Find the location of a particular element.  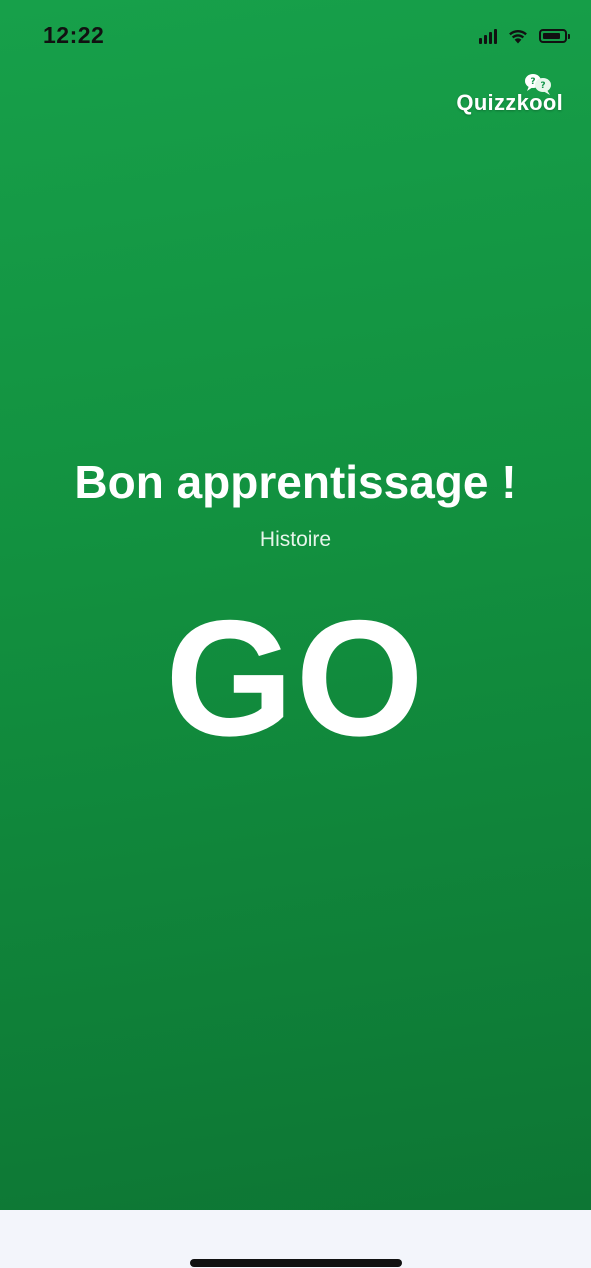

go-label: GO is located at coordinates (295, 678).